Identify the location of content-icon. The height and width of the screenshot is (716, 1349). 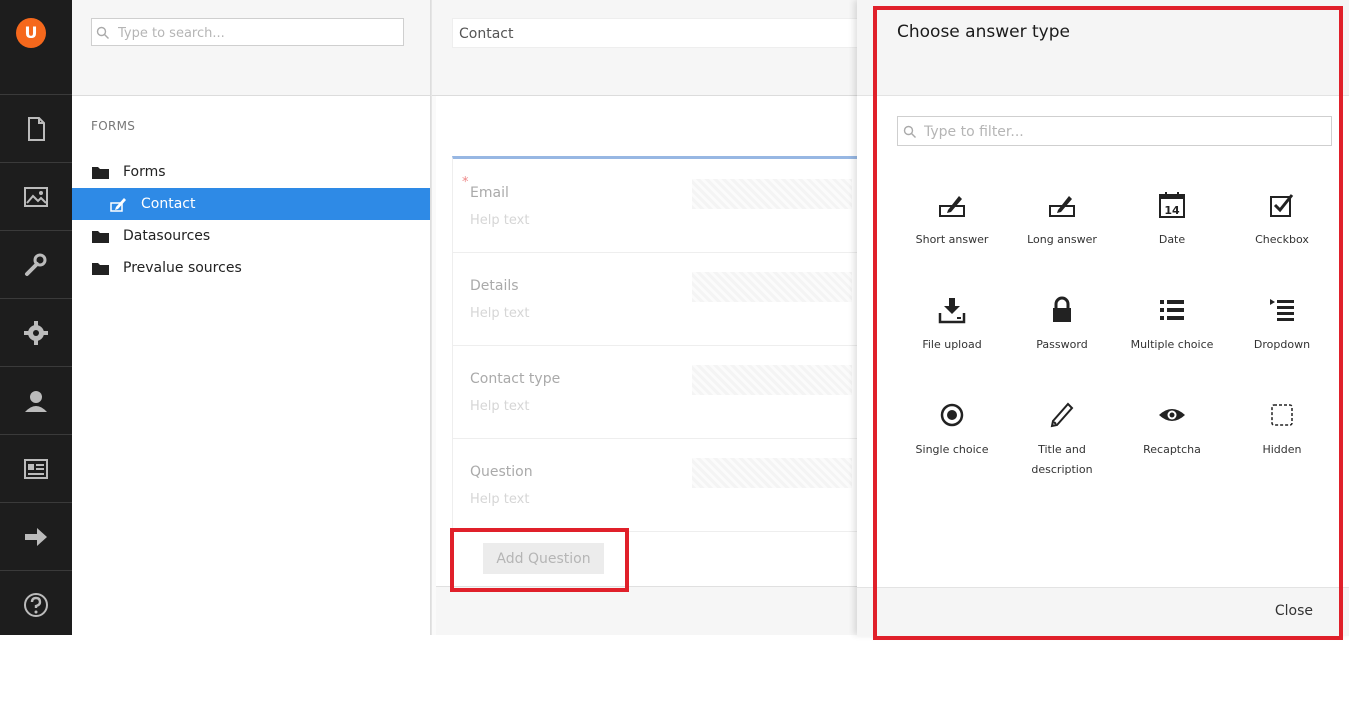
(36, 128).